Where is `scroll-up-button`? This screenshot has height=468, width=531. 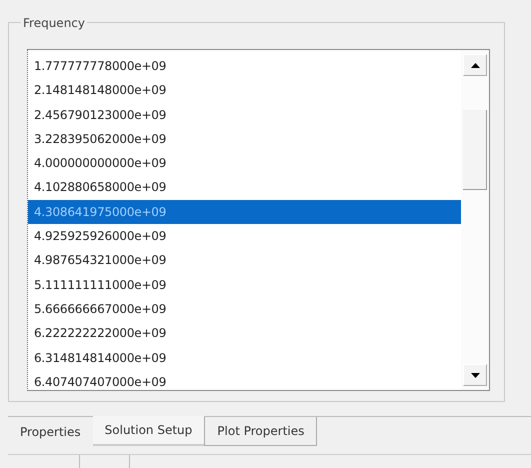
scroll-up-button is located at coordinates (475, 65).